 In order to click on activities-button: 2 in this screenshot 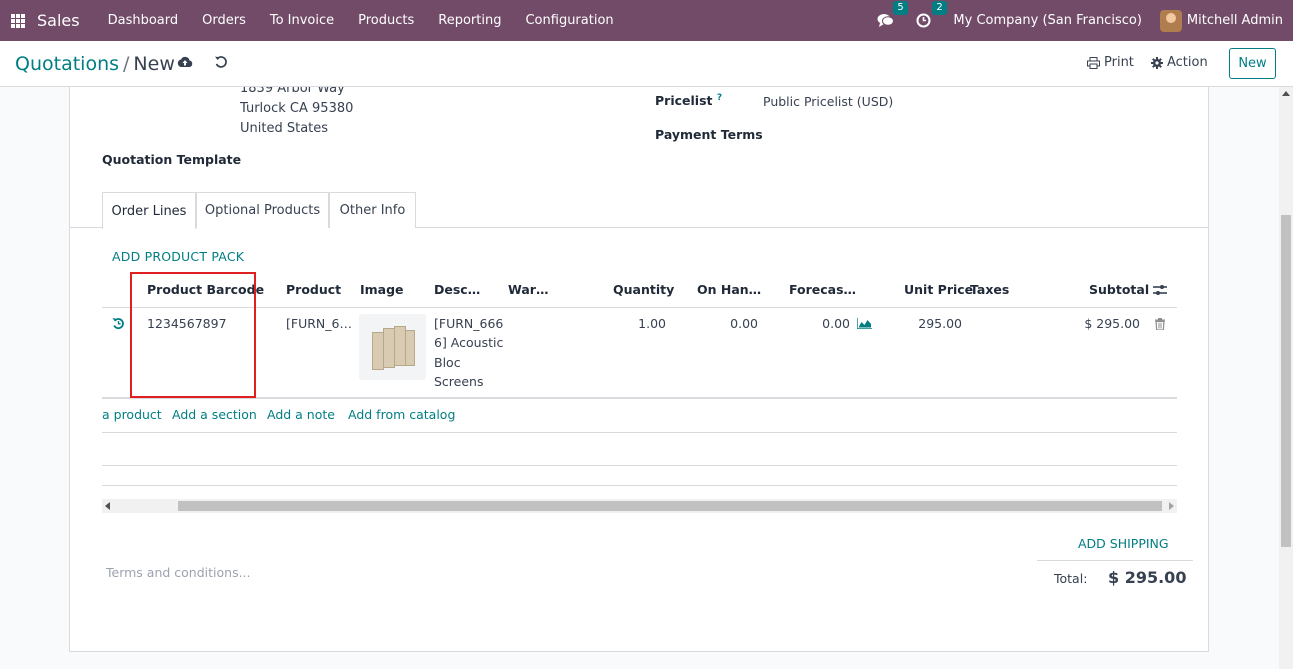, I will do `click(931, 14)`.